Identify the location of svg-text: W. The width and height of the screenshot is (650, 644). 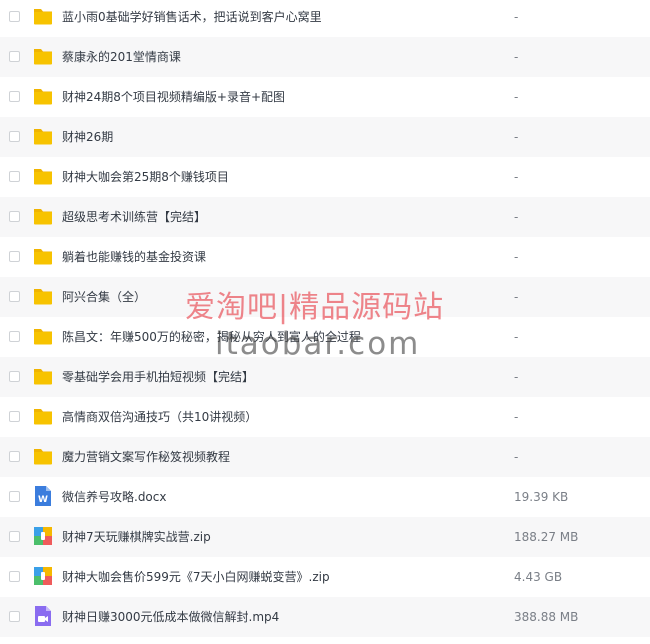
(43, 500).